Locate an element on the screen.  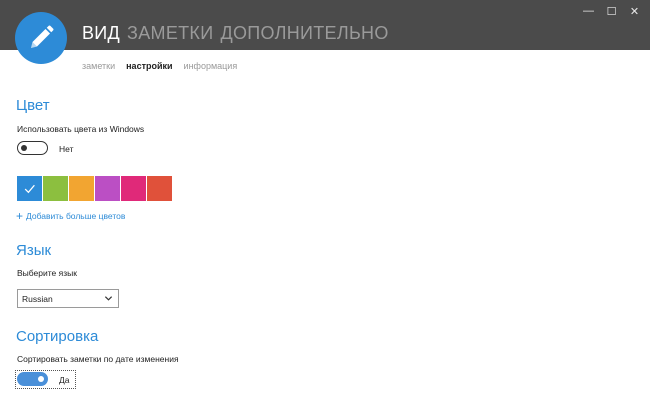
add-colors-link: + Добавить больше цветов is located at coordinates (71, 216).